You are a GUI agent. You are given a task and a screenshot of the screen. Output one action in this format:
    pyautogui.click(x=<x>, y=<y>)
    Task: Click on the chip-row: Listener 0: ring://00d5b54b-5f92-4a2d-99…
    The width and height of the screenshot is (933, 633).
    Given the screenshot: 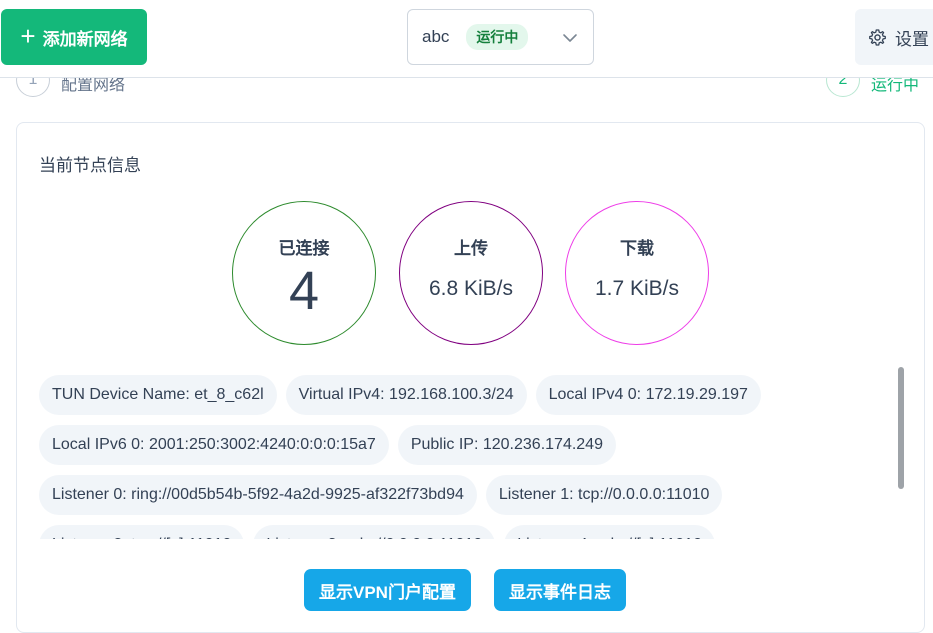 What is the action you would take?
    pyautogui.click(x=381, y=495)
    